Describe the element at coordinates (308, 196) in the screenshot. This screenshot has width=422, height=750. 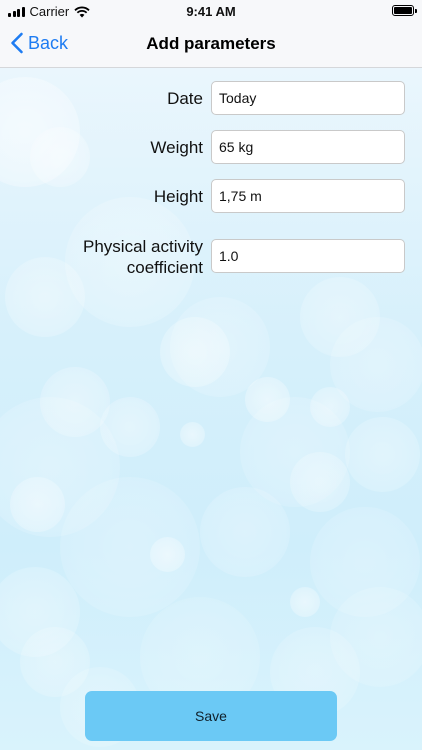
I see `height-field` at that location.